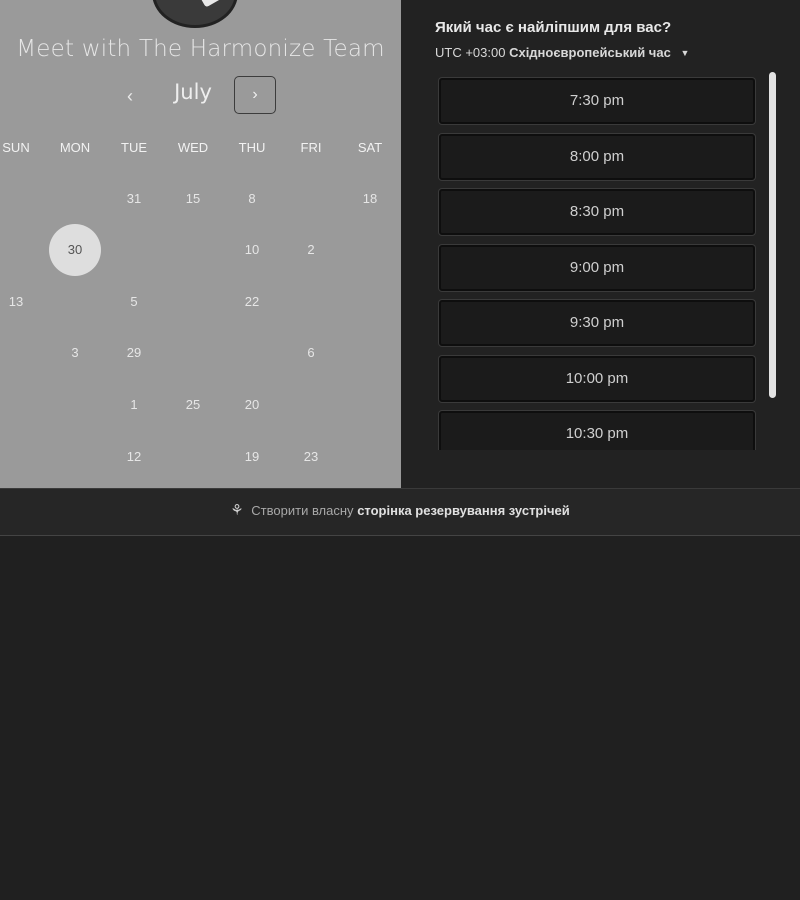 Image resolution: width=800 pixels, height=900 pixels. What do you see at coordinates (193, 405) in the screenshot?
I see `calendar-day: 25` at bounding box center [193, 405].